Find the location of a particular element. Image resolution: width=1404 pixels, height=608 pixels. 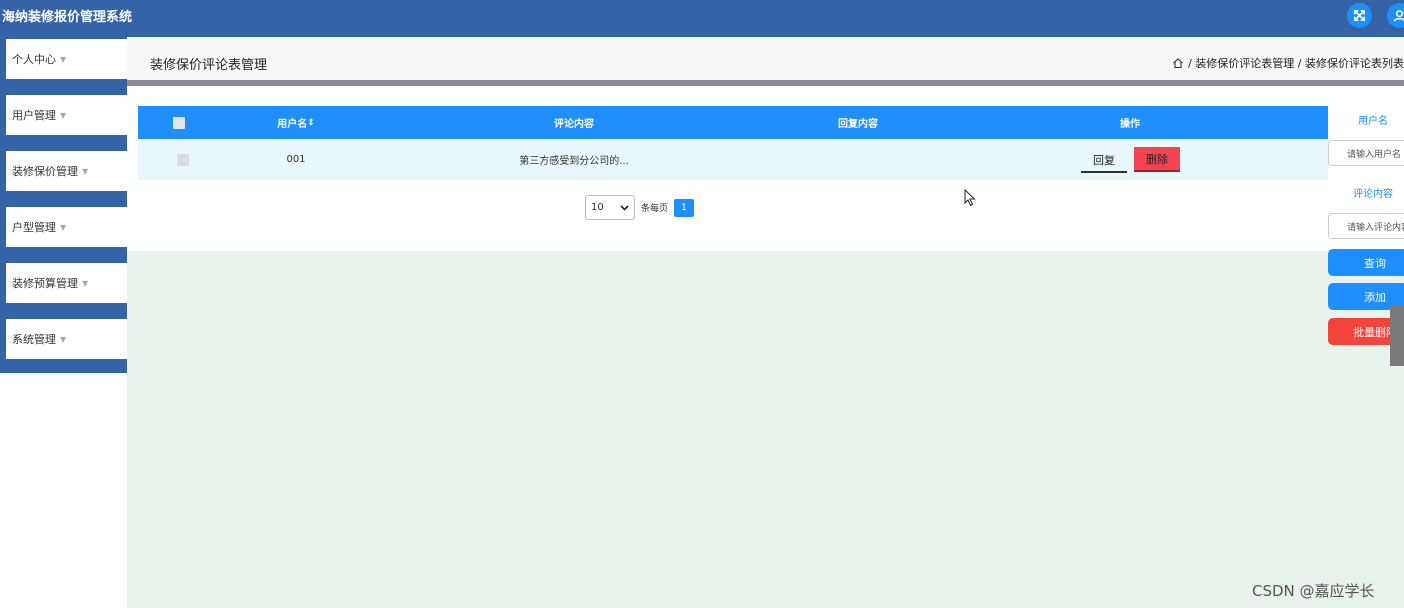

sidebar-item-budget: 装修预算管理 ▼ is located at coordinates (66, 283).